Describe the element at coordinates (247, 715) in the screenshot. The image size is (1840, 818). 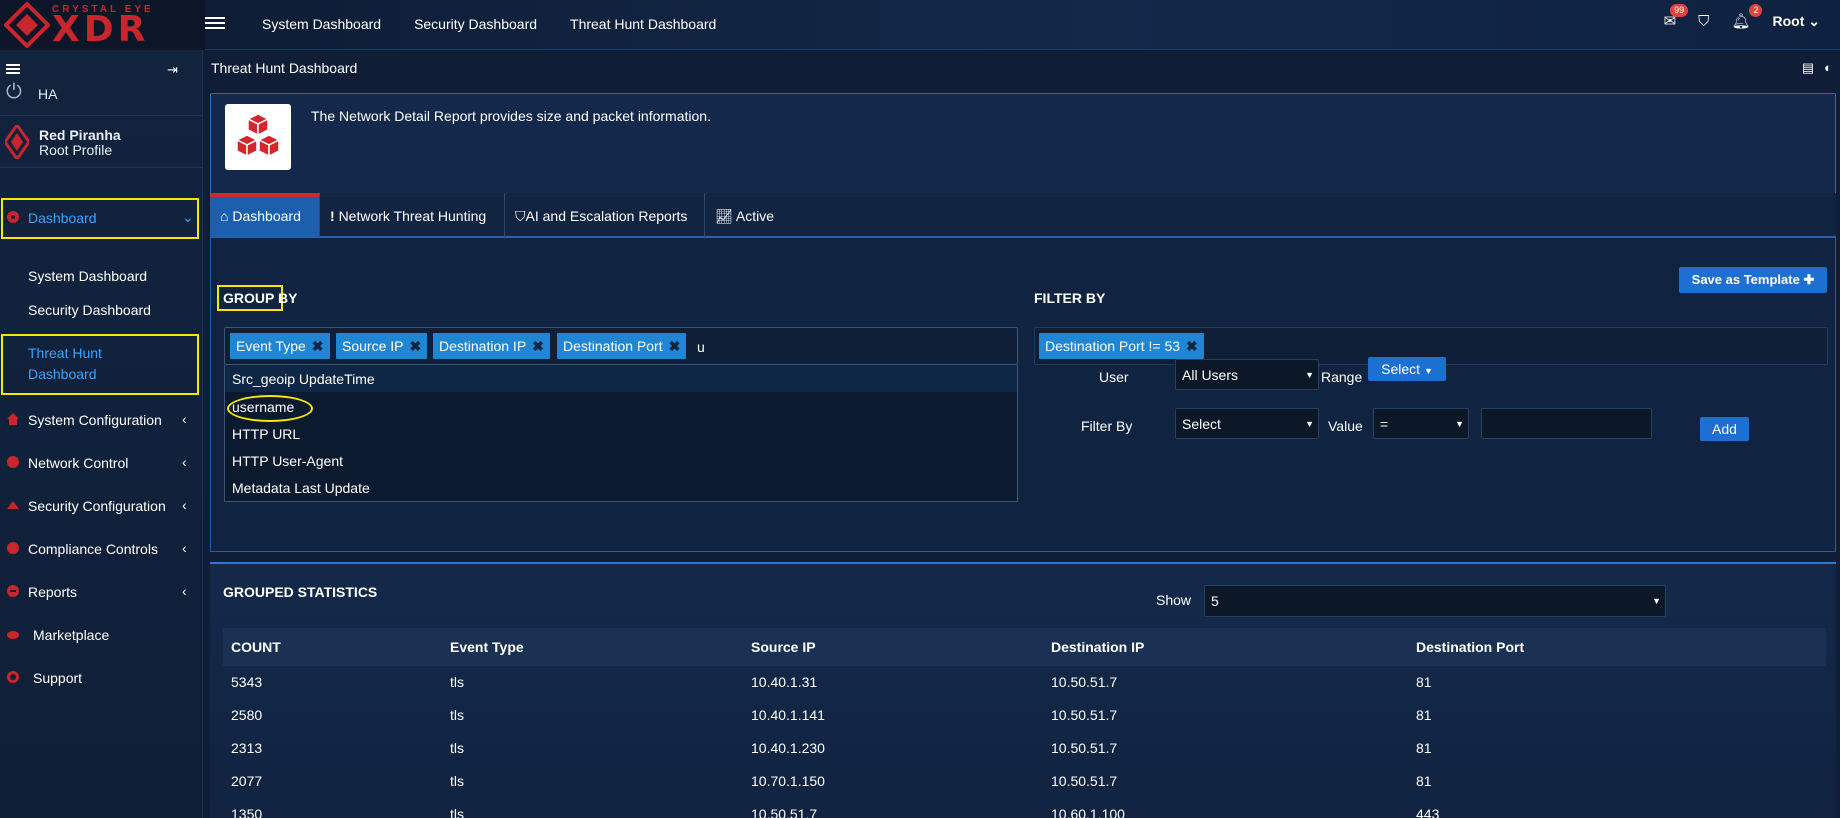
I see `cell-count: 2580` at that location.